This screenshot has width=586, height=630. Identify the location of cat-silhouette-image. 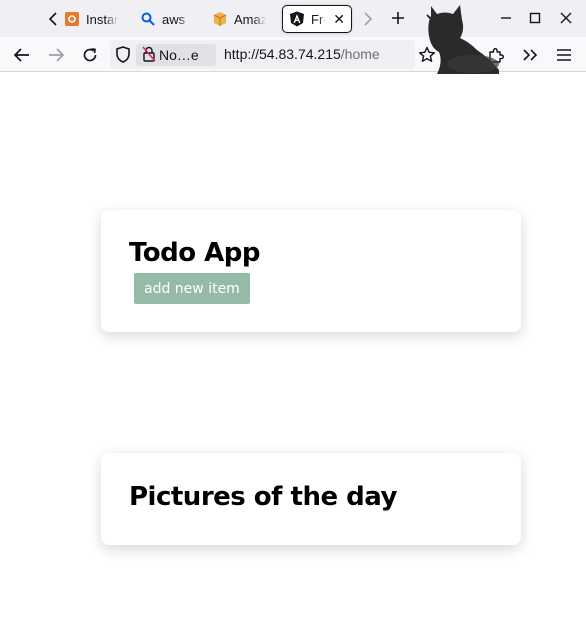
(463, 39).